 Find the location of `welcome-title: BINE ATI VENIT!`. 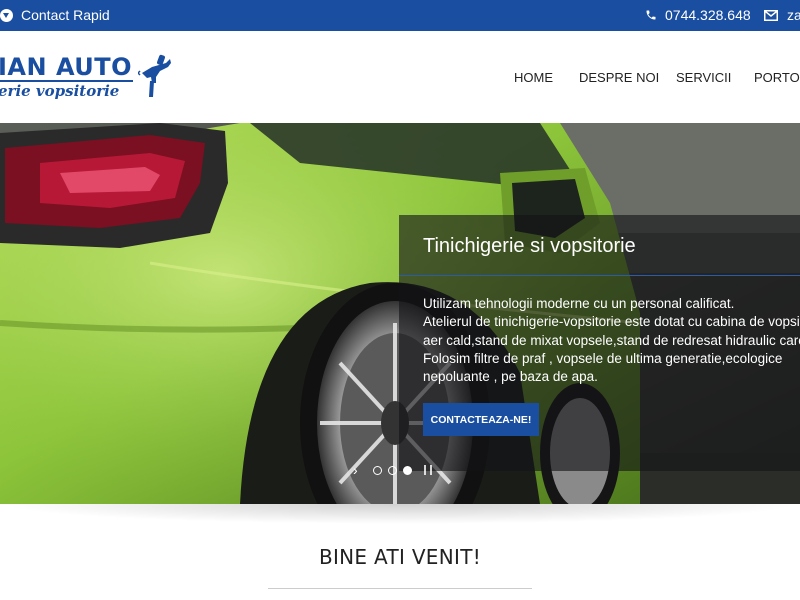

welcome-title: BINE ATI VENIT! is located at coordinates (400, 557).